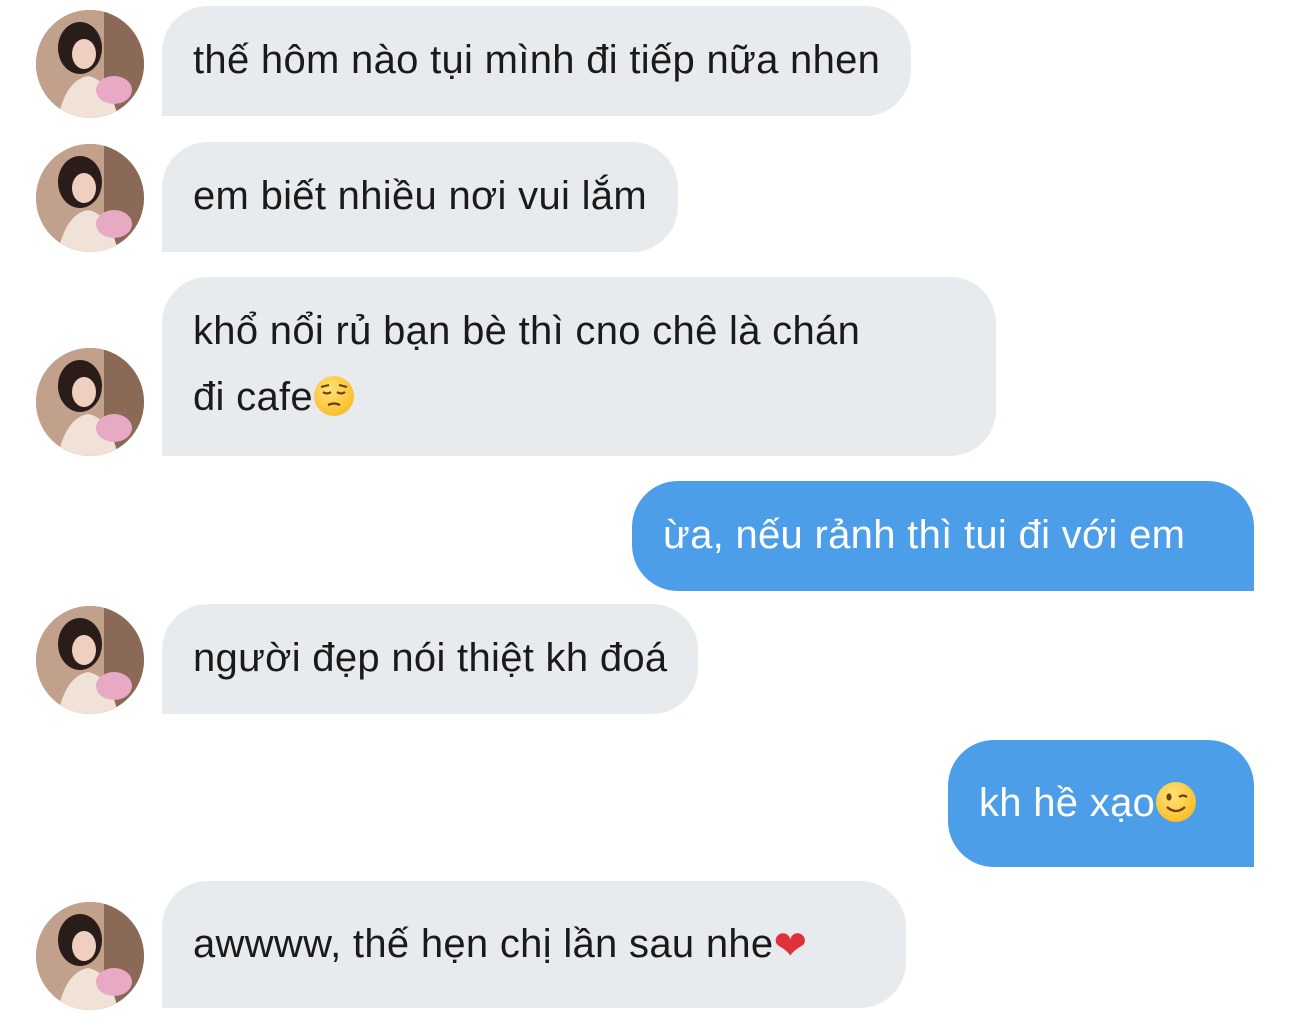 The image size is (1290, 1032). I want to click on message-bubble-outgoing: kh hề xạo, so click(1101, 803).